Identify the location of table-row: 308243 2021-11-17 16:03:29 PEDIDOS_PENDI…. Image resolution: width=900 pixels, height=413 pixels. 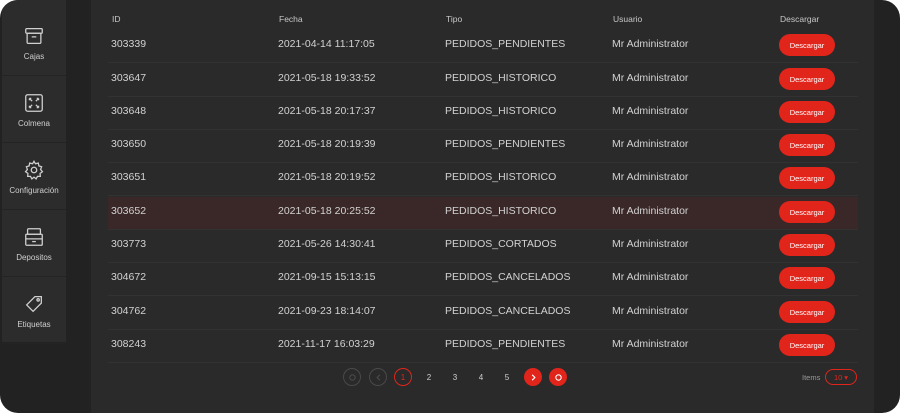
(483, 346).